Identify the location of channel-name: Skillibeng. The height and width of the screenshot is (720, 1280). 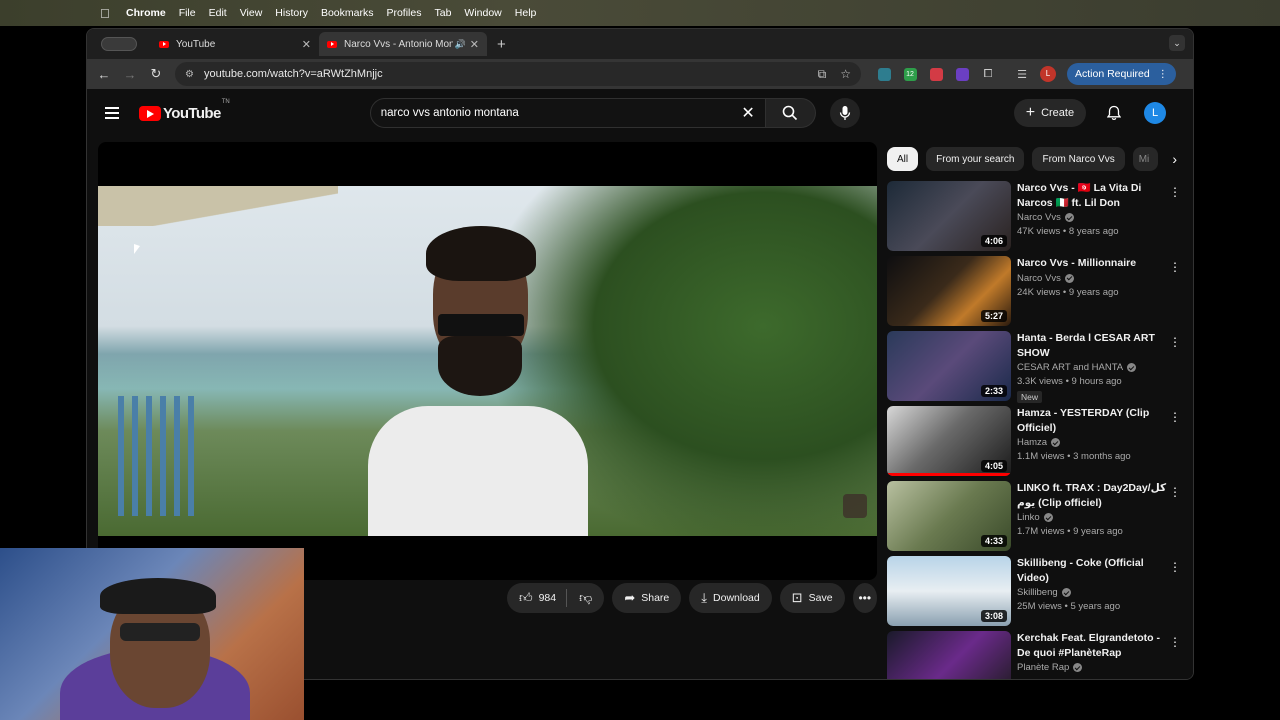
(1037, 592).